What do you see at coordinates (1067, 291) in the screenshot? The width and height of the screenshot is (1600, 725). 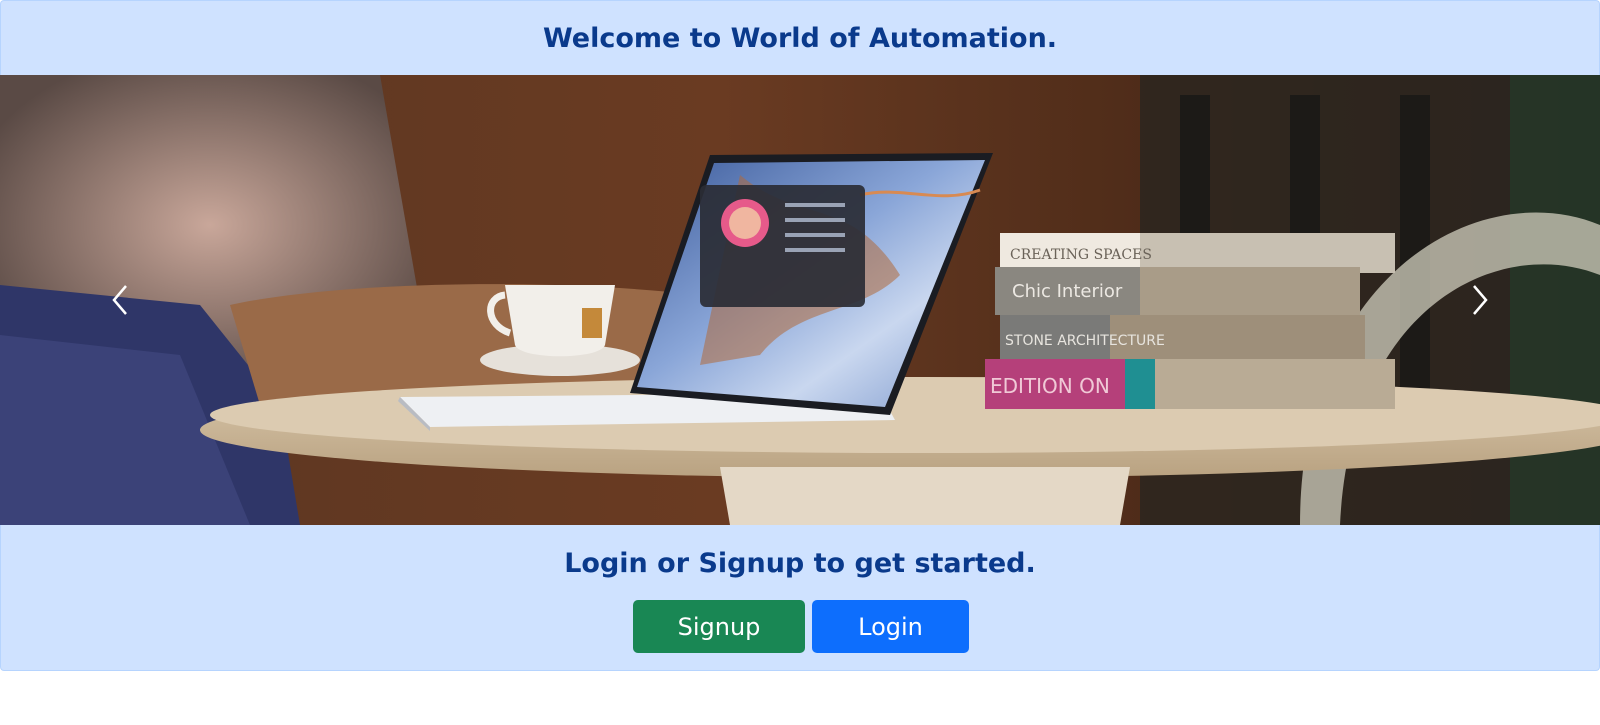 I see `book-title-2: Chic Interior` at bounding box center [1067, 291].